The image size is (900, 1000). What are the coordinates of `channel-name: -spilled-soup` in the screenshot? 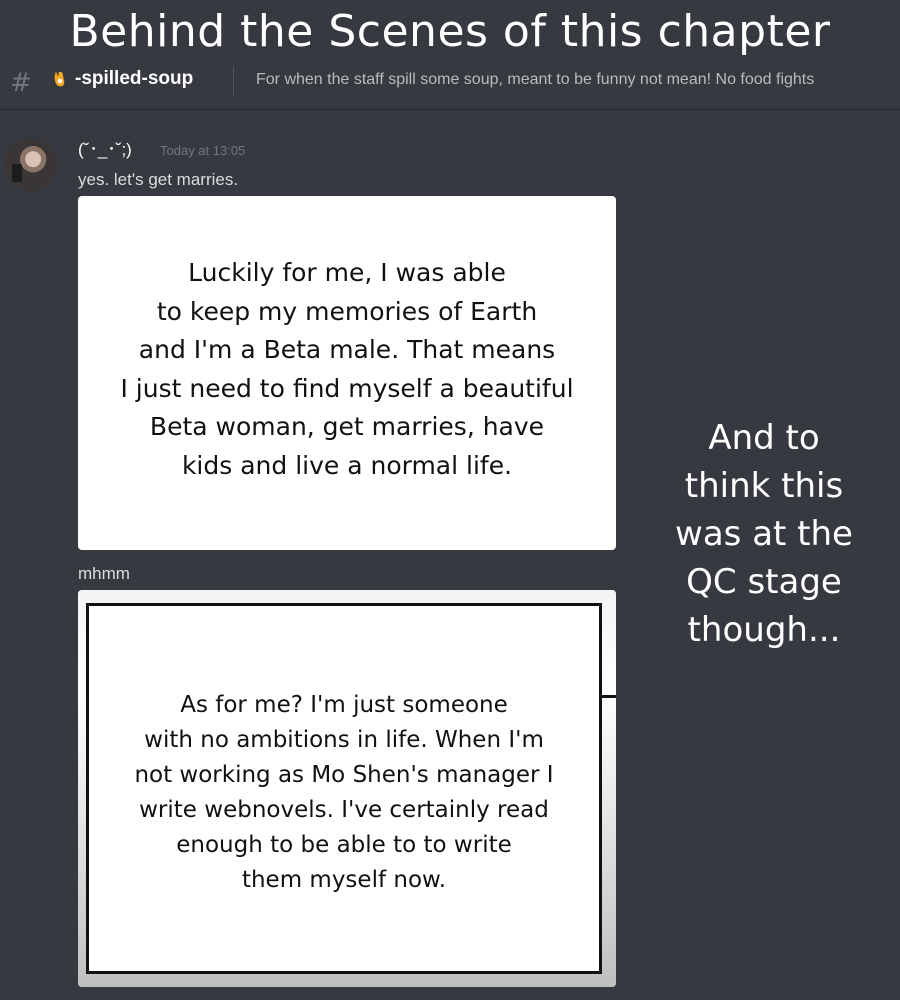 It's located at (134, 79).